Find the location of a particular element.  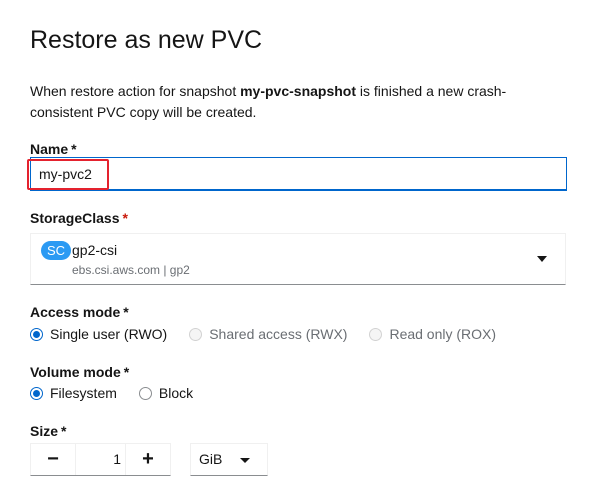

volume-mode-label: Volume mode * is located at coordinates (79, 372).